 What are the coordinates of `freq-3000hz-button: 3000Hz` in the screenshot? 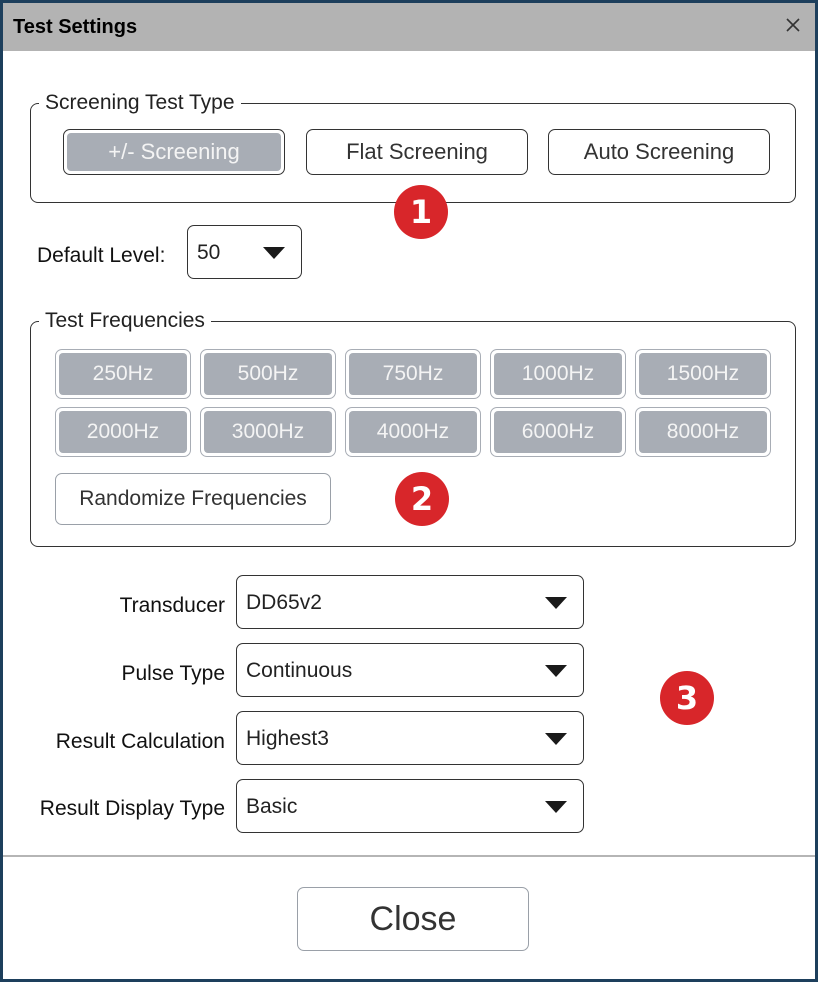 It's located at (268, 432).